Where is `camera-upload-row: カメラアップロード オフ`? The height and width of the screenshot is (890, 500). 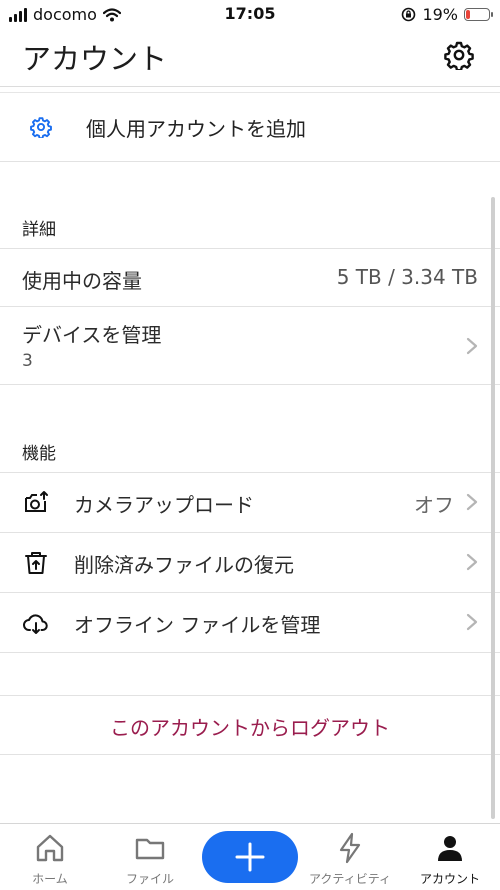 camera-upload-row: カメラアップロード オフ is located at coordinates (250, 503).